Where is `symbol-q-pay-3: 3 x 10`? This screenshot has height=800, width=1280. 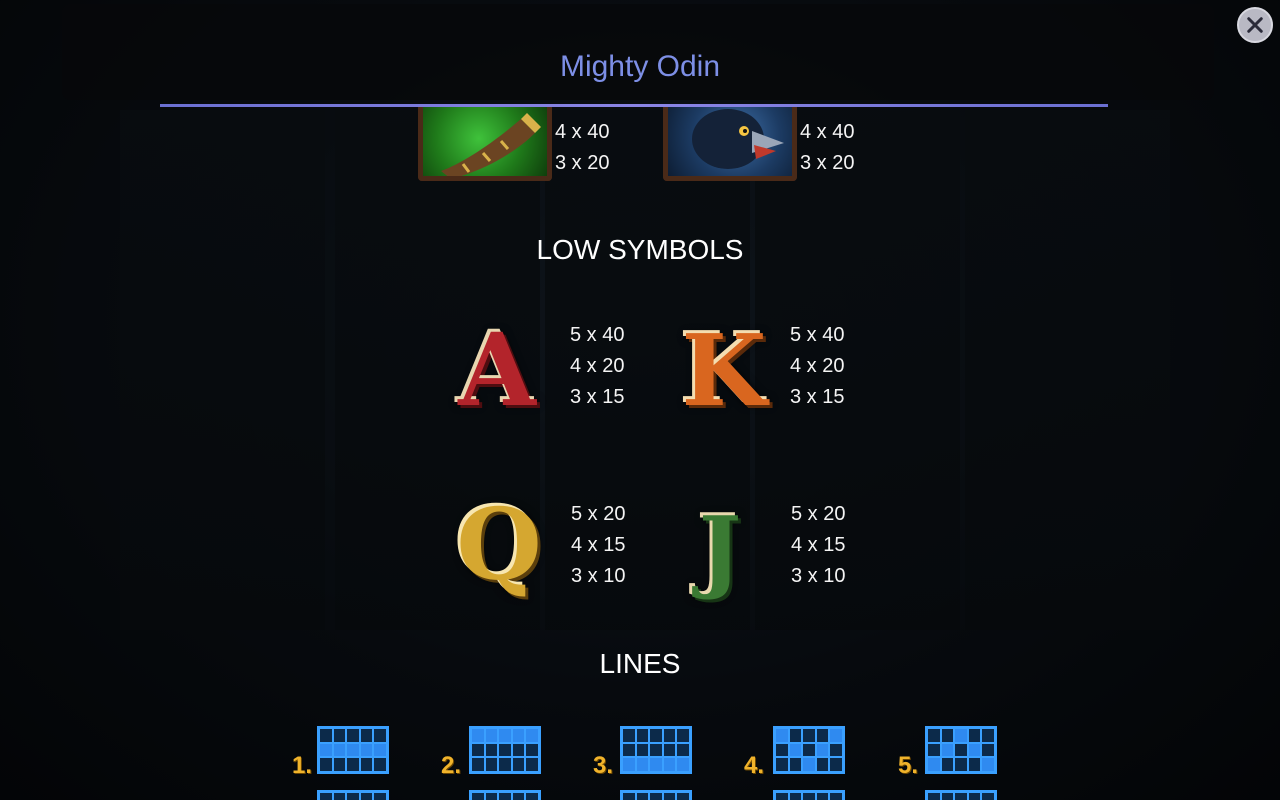
symbol-q-pay-3: 3 x 10 is located at coordinates (598, 576).